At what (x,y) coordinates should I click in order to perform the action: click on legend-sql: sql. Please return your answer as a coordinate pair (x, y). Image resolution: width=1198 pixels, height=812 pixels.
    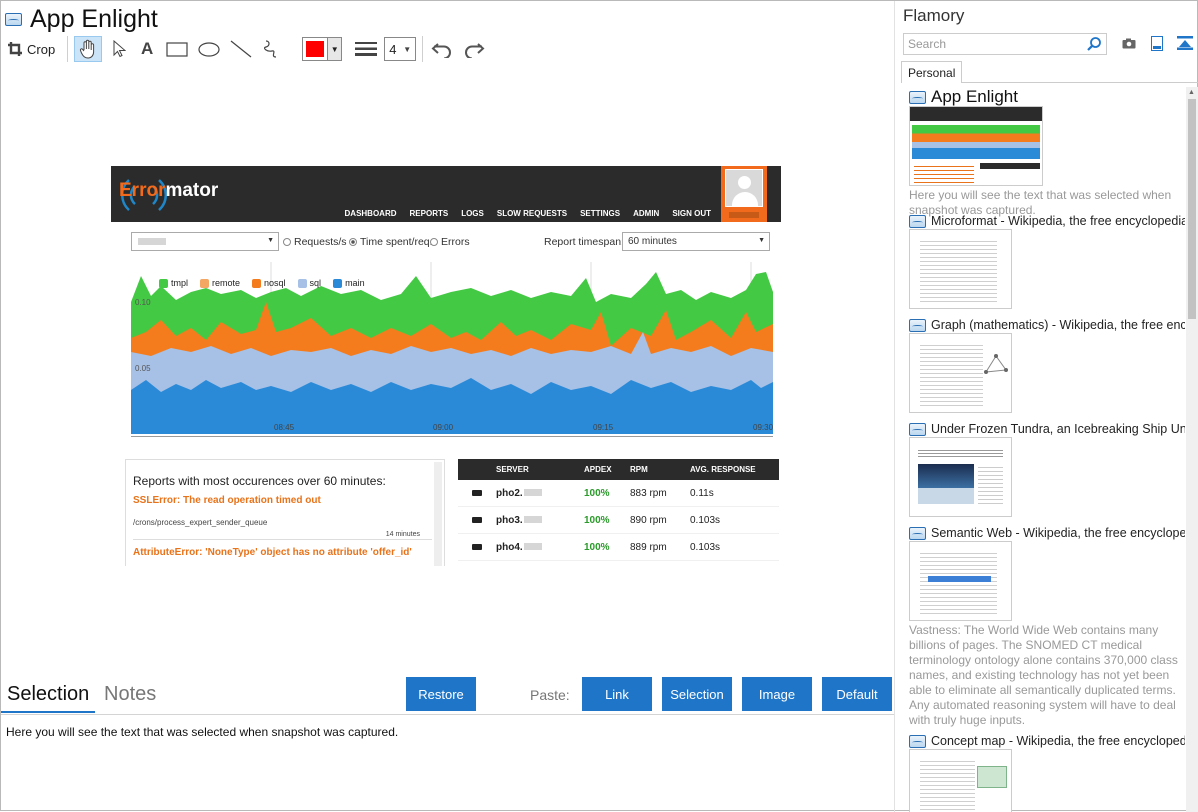
    Looking at the image, I should click on (309, 283).